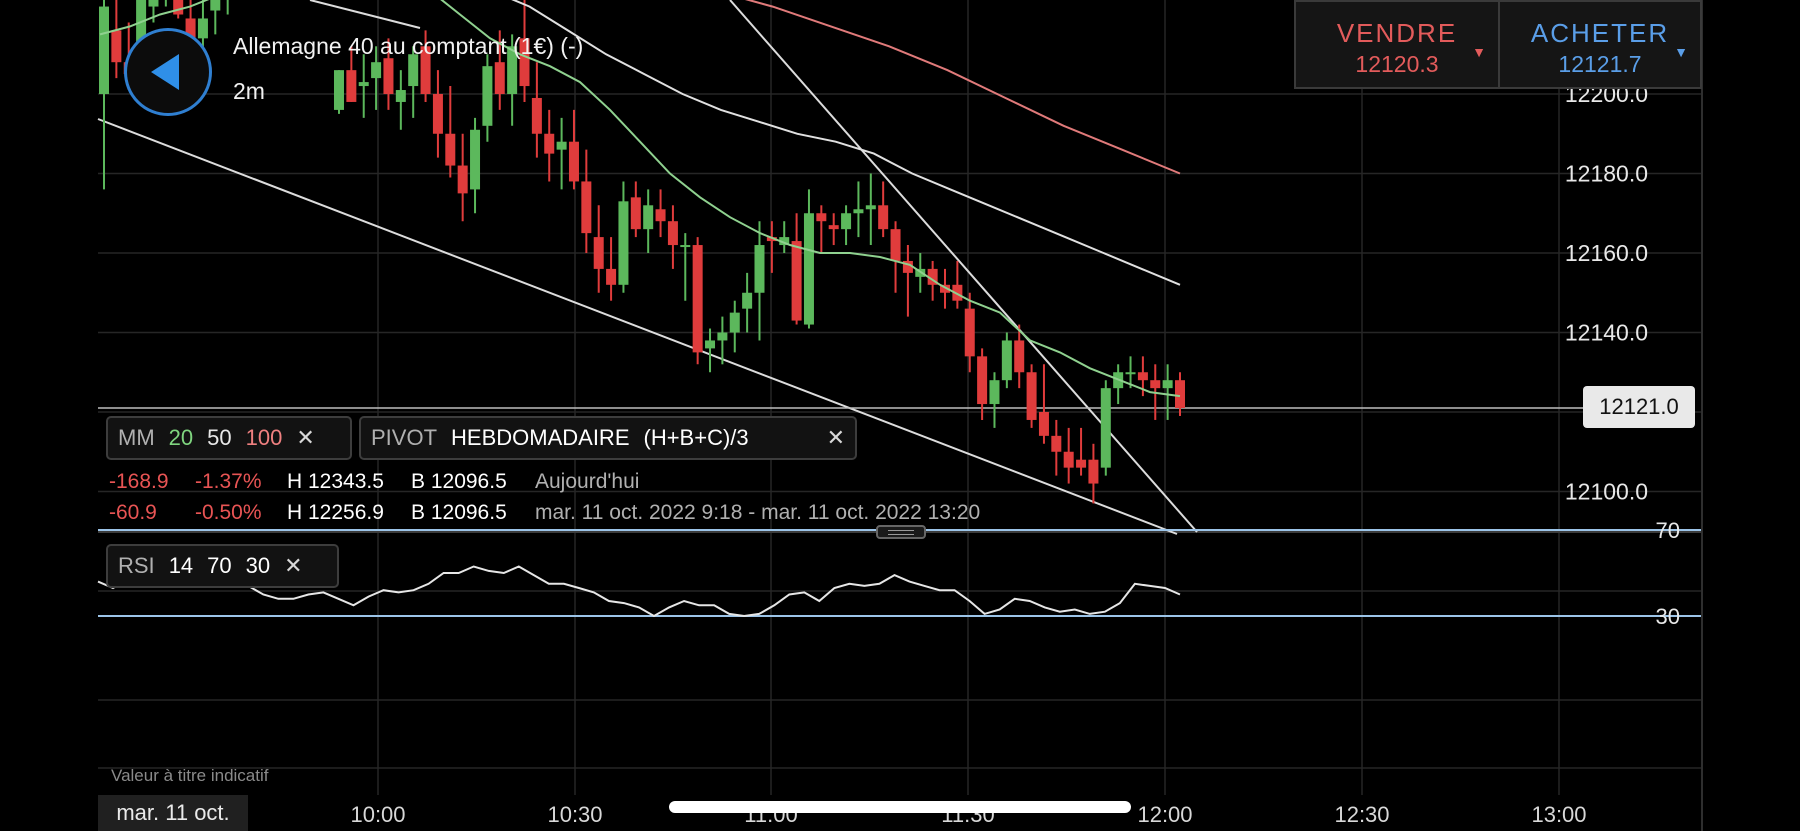  I want to click on rsi-tick-label: 70, so click(1668, 530).